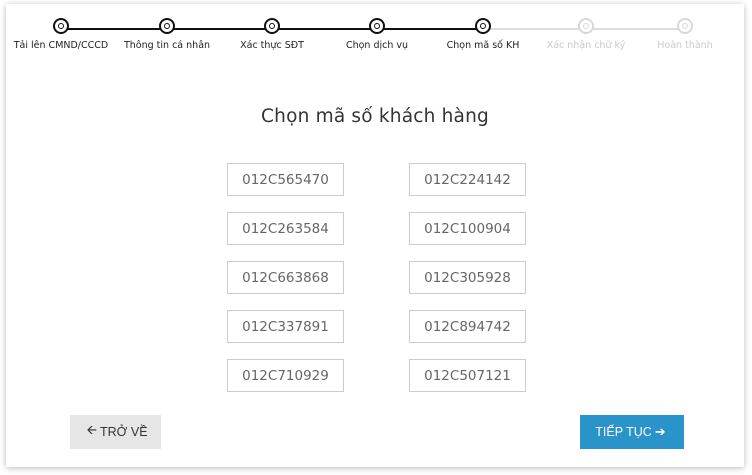  I want to click on step-choose-service: Chọn dịch vụ, so click(377, 35).